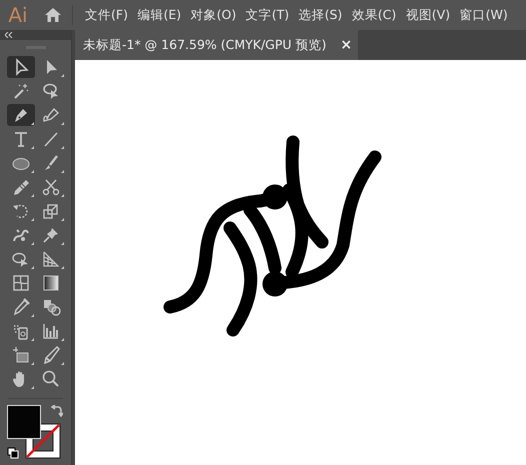  Describe the element at coordinates (24, 422) in the screenshot. I see `fill-swatch` at that location.